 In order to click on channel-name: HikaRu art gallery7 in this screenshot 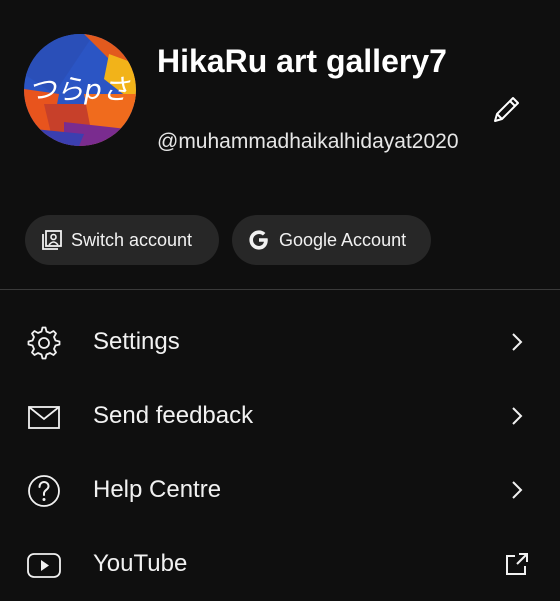, I will do `click(302, 61)`.